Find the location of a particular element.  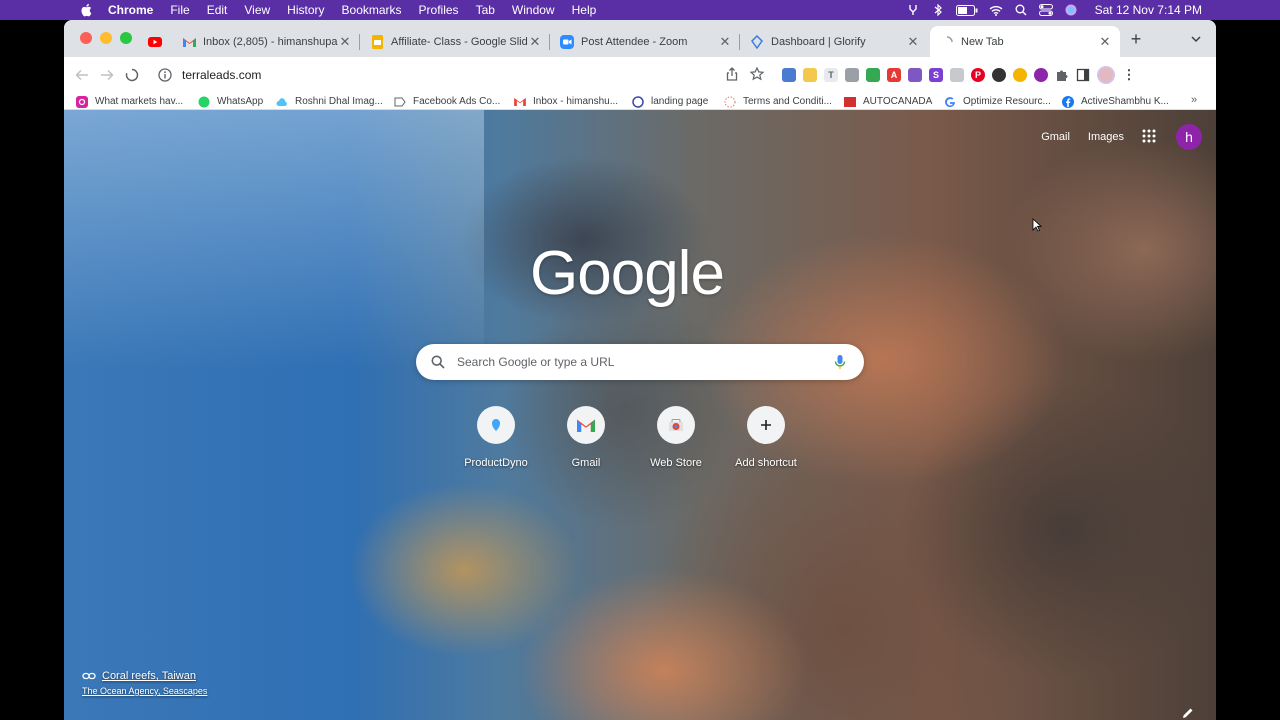

gmail-link: Gmail is located at coordinates (1055, 137).